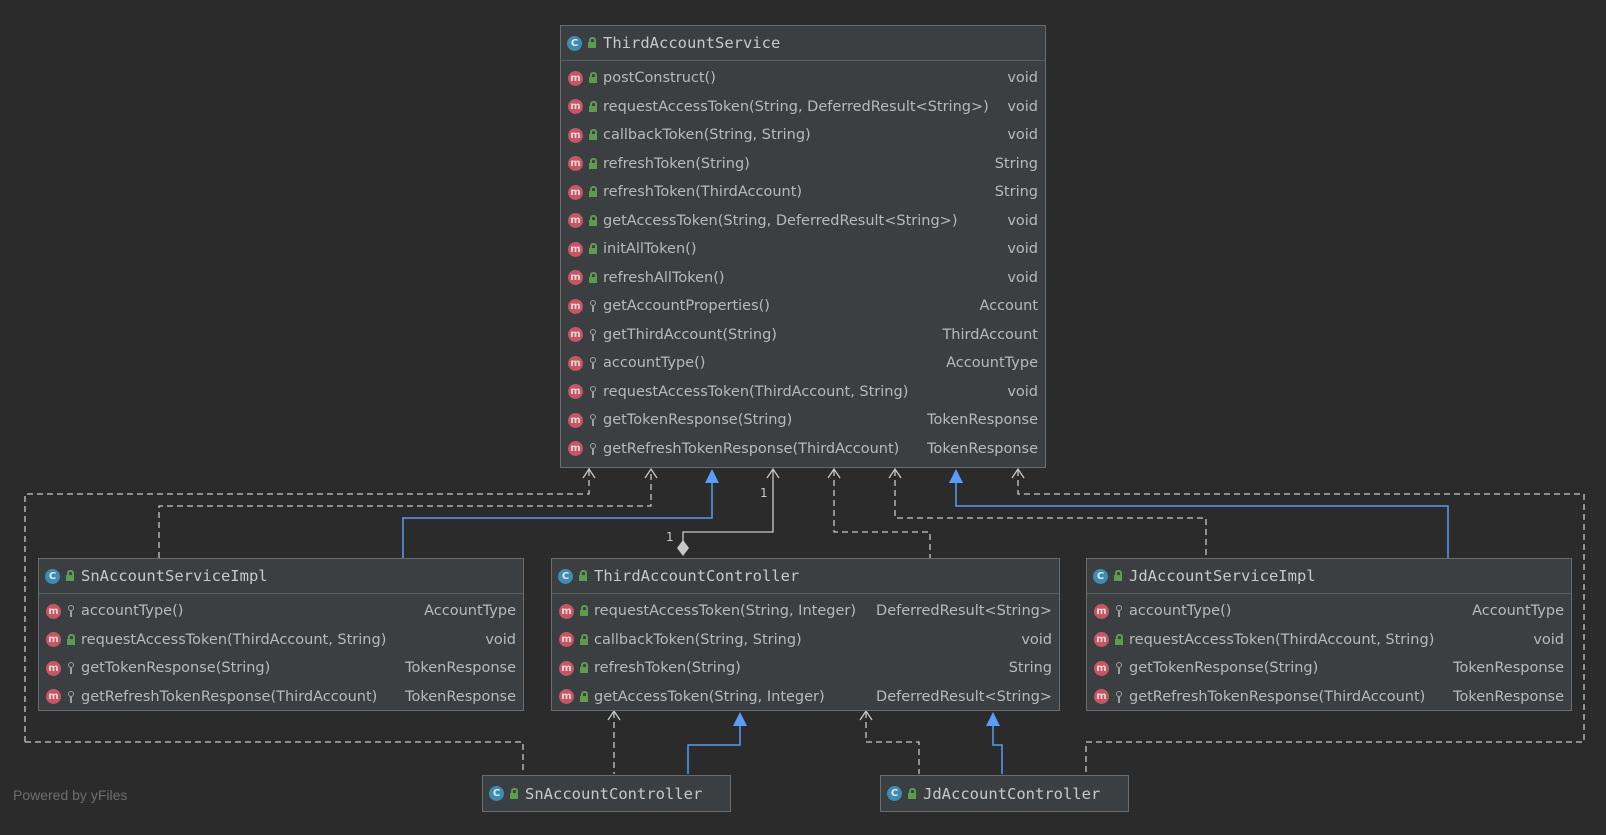 The width and height of the screenshot is (1606, 835). What do you see at coordinates (659, 78) in the screenshot?
I see `method-name: postConstruct()` at bounding box center [659, 78].